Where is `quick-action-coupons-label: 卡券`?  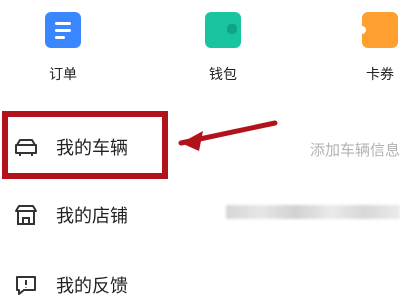
quick-action-coupons-label: 卡券 is located at coordinates (380, 75).